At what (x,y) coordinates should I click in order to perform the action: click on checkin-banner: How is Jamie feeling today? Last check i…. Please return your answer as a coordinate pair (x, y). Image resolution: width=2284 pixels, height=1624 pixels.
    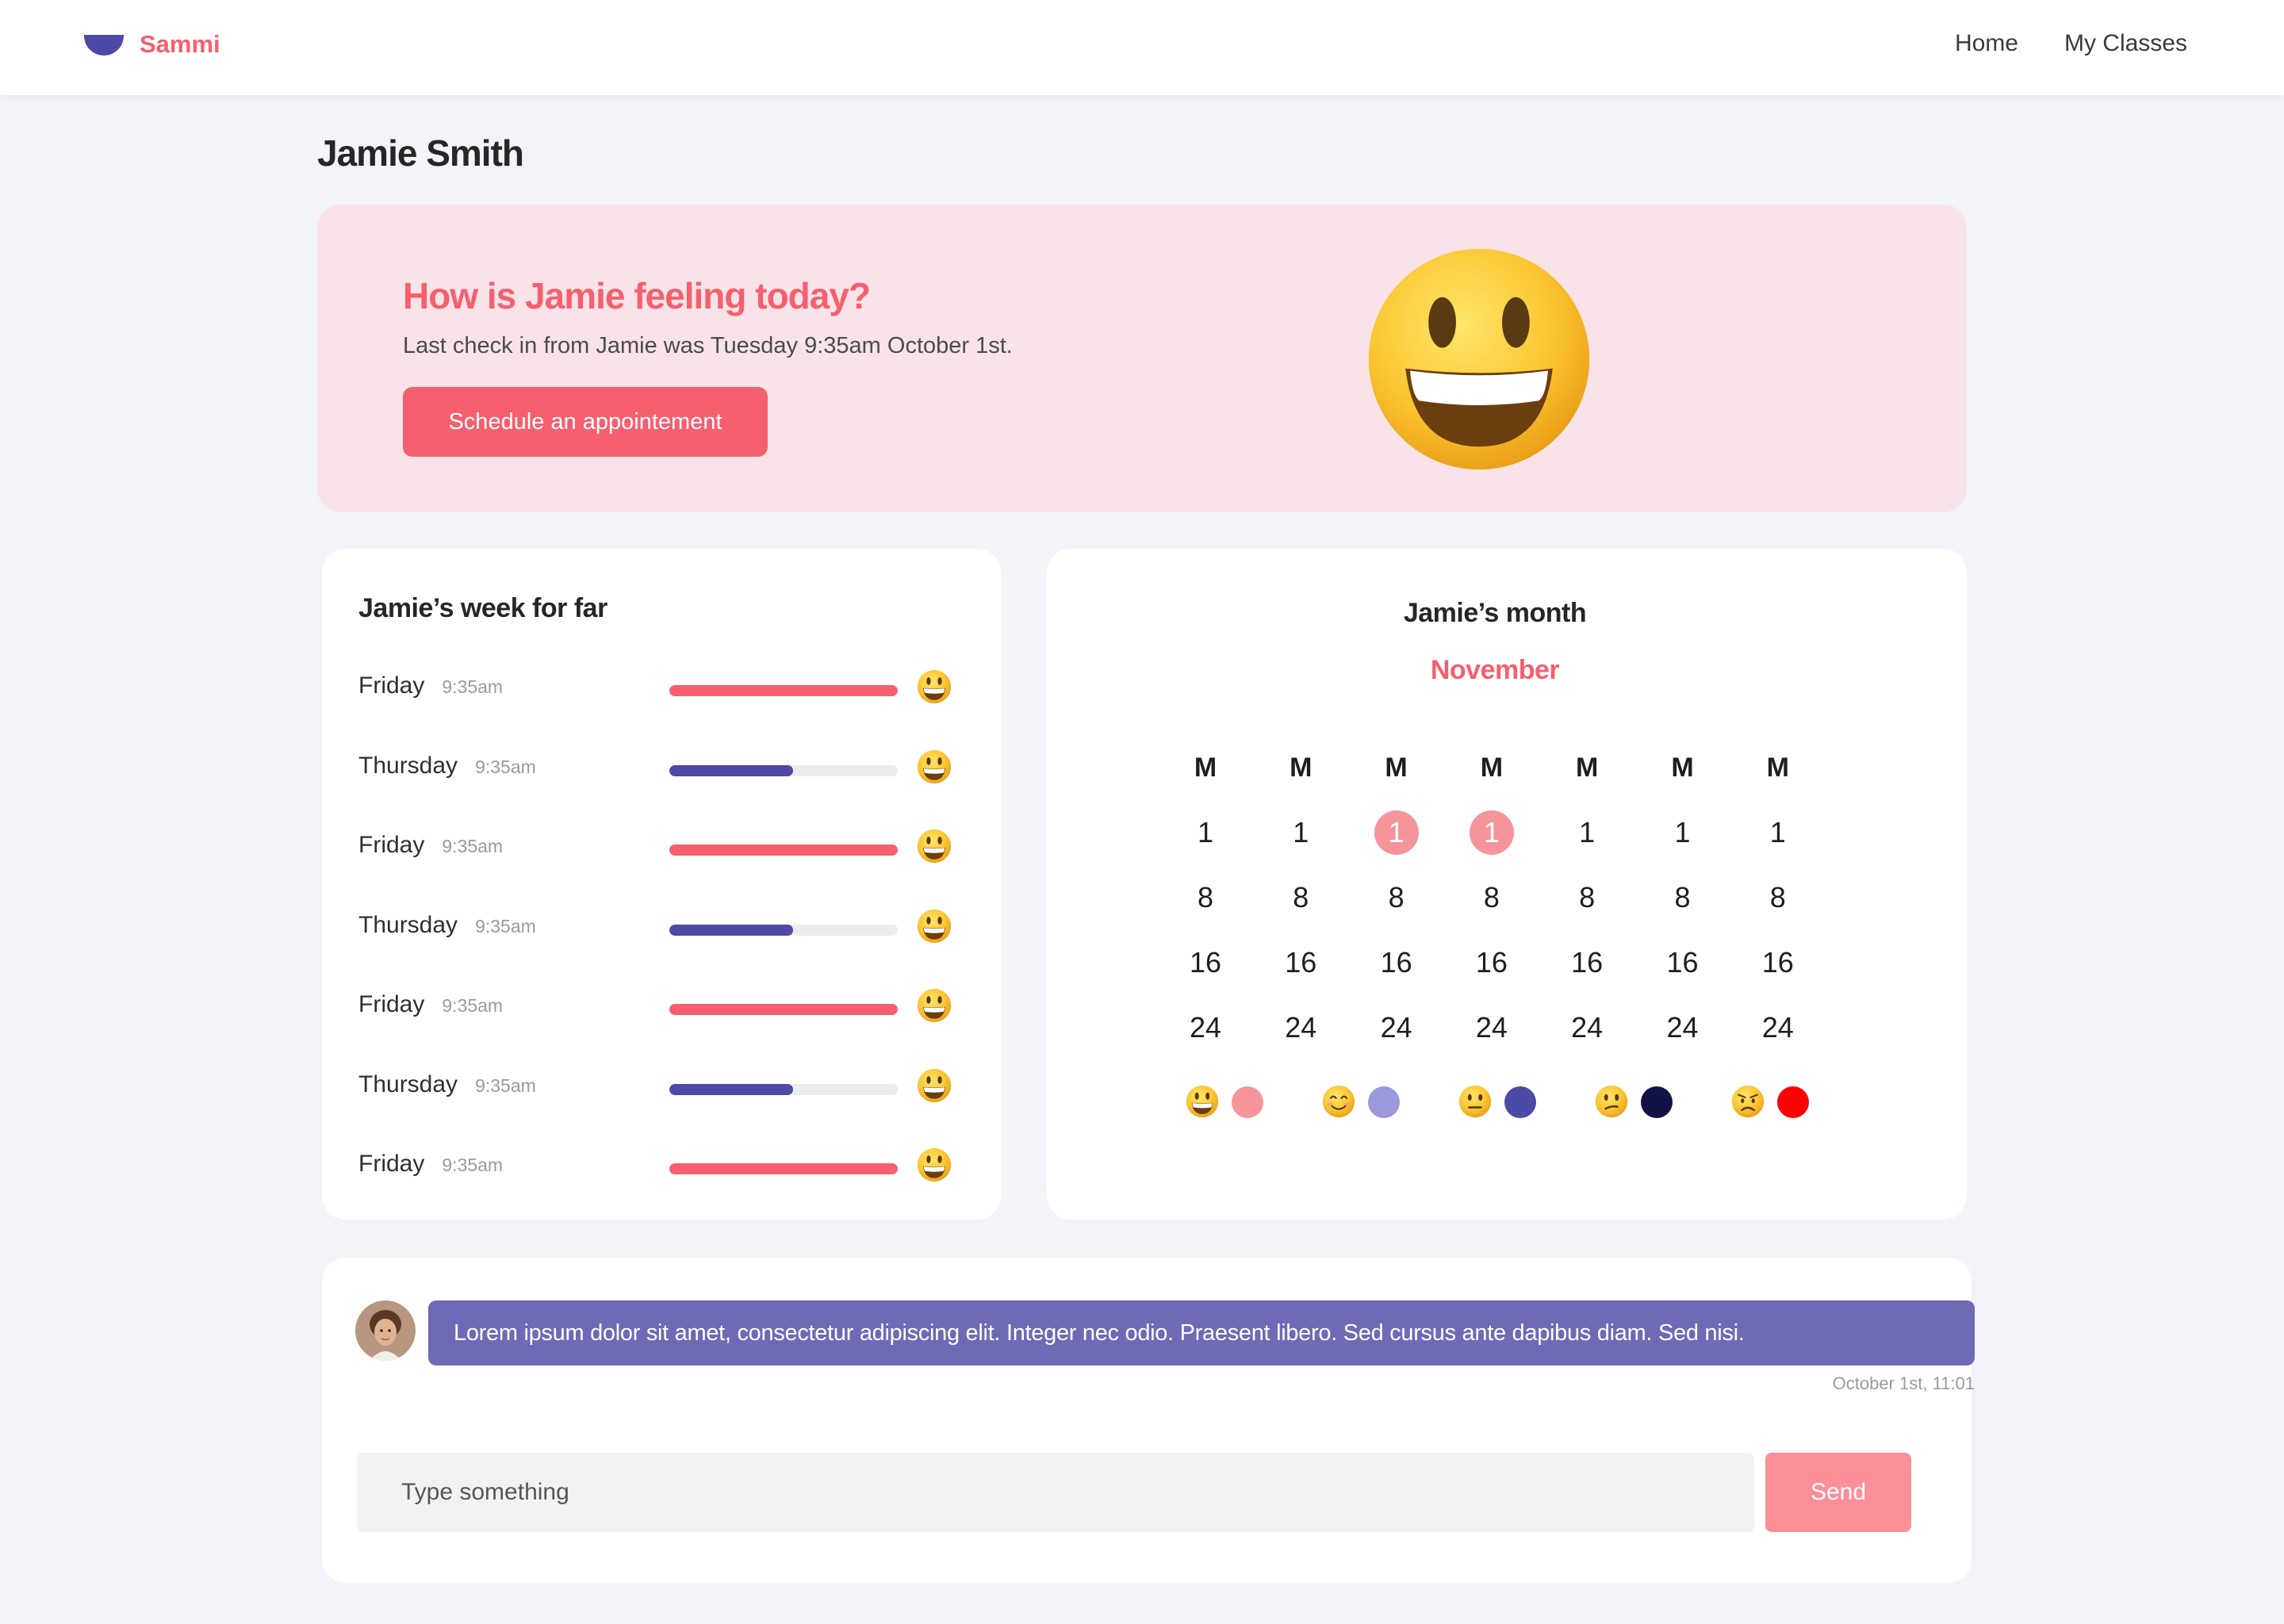
    Looking at the image, I should click on (1142, 358).